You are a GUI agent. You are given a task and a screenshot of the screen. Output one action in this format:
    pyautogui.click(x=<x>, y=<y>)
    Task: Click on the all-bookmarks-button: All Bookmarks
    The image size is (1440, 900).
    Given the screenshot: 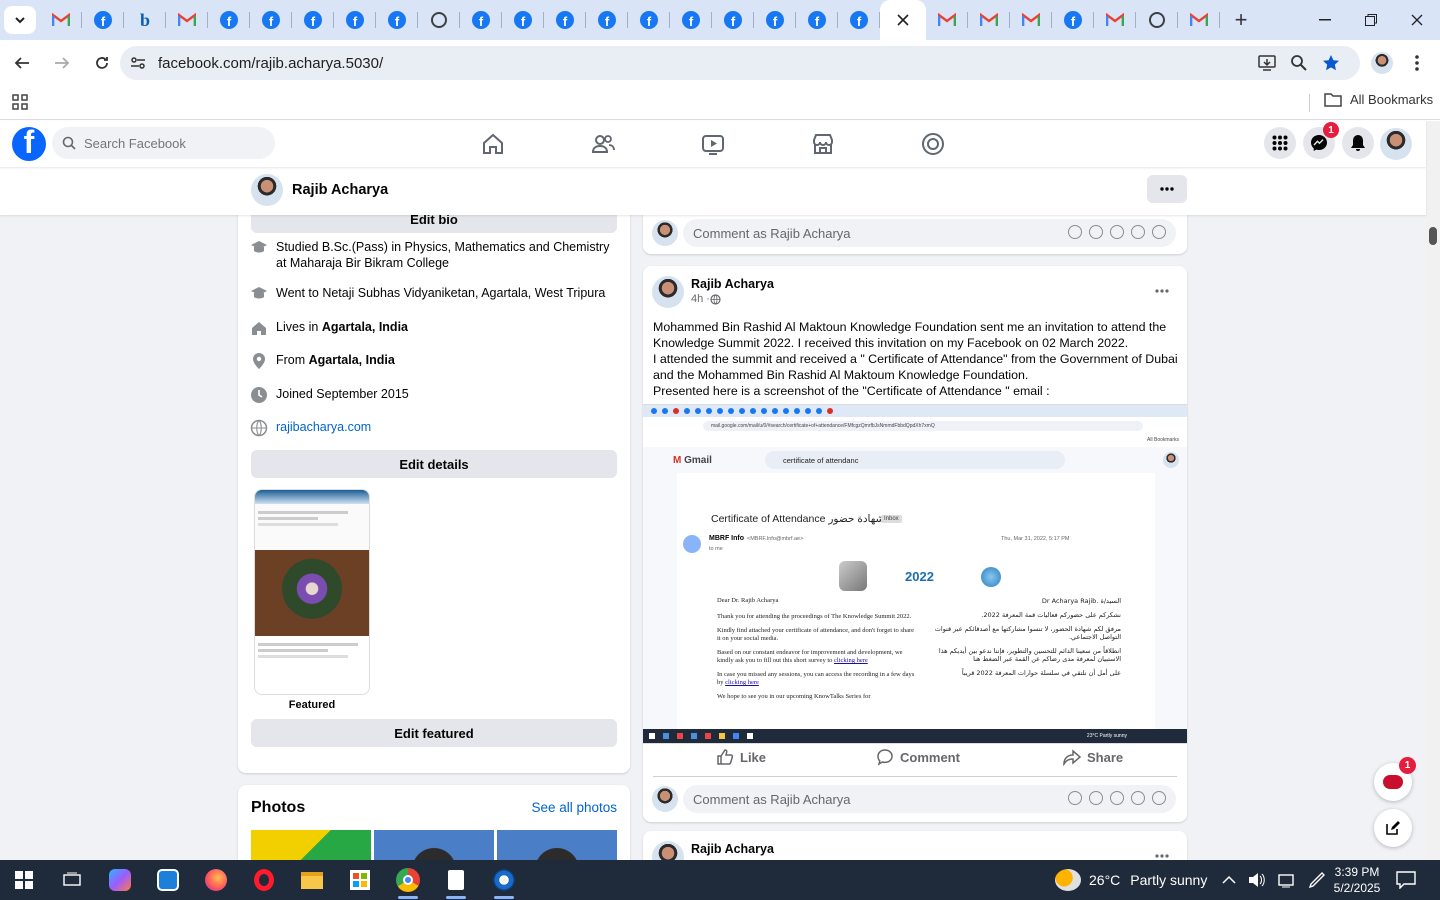 What is the action you would take?
    pyautogui.click(x=1378, y=99)
    